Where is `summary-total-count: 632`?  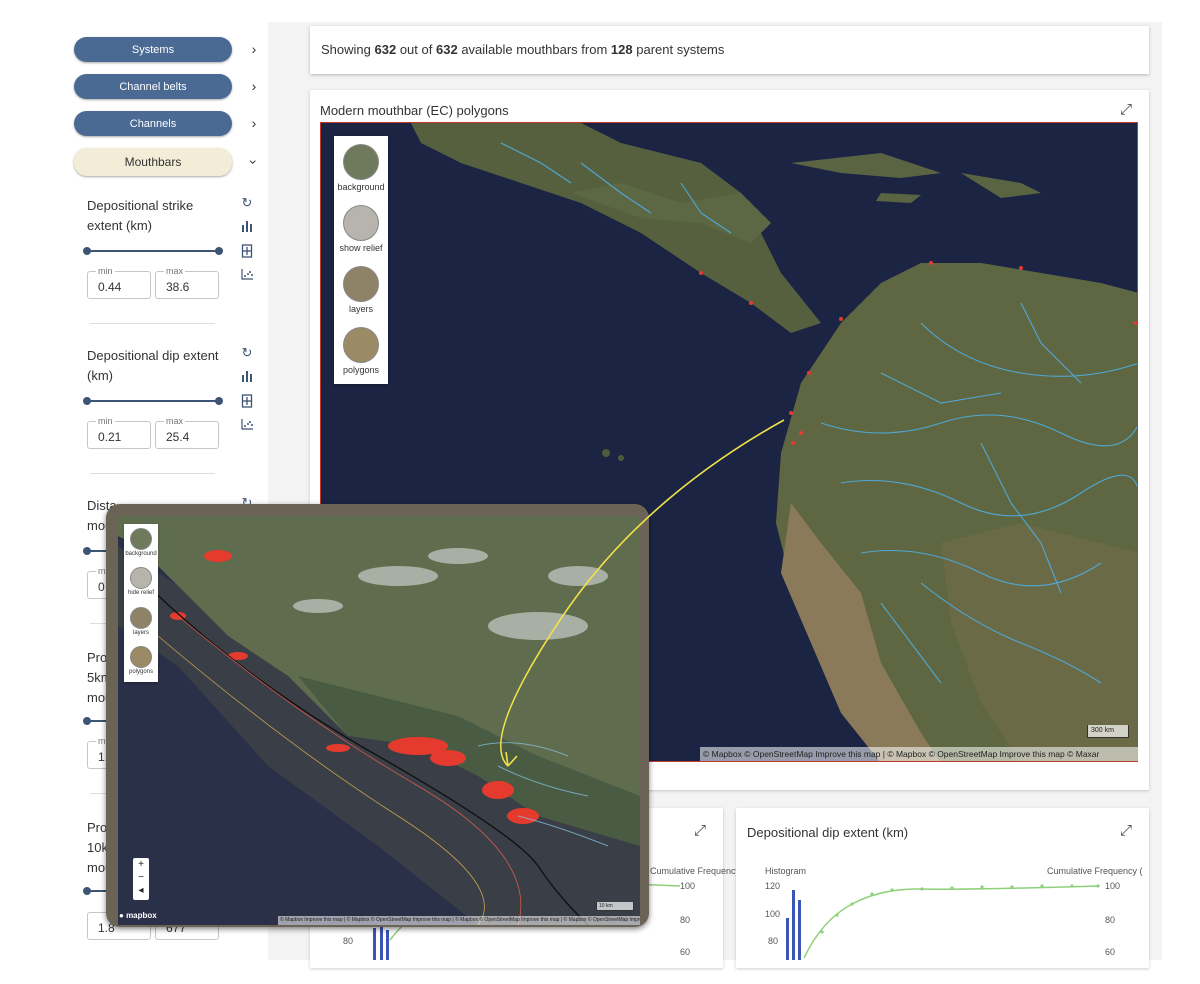
summary-total-count: 632 is located at coordinates (446, 49).